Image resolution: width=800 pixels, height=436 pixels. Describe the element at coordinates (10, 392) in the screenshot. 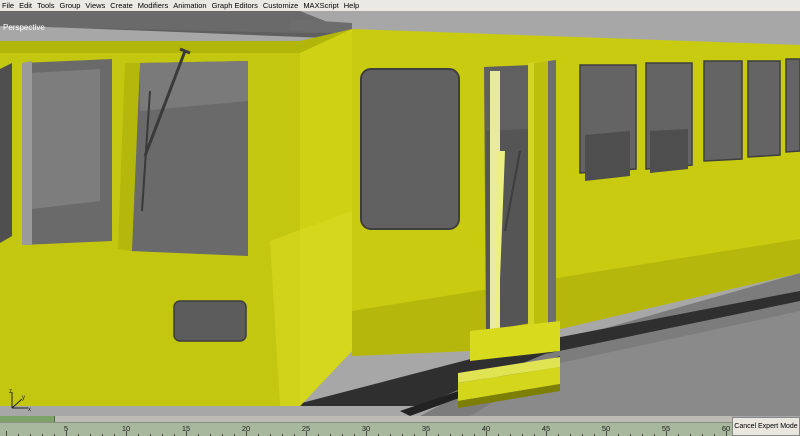

I see `axis-z-label: z` at that location.